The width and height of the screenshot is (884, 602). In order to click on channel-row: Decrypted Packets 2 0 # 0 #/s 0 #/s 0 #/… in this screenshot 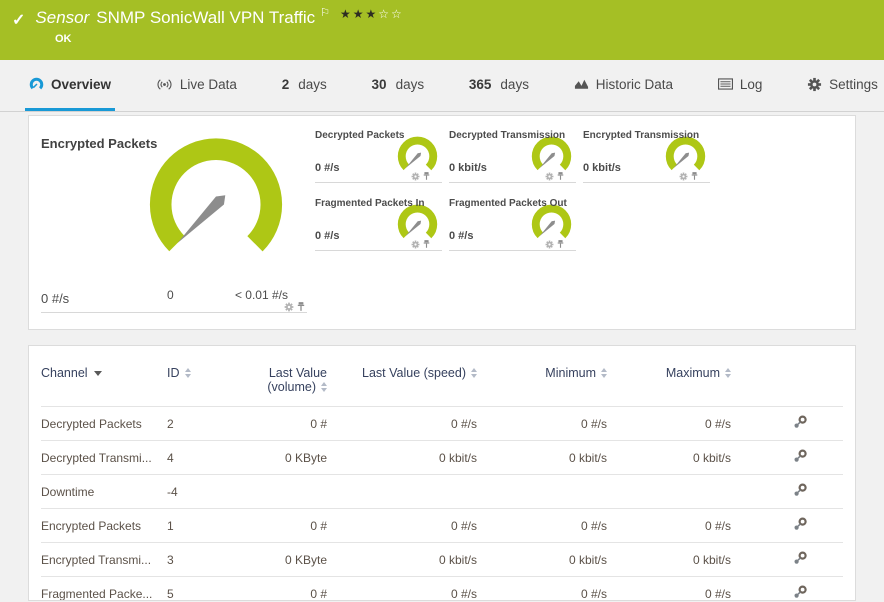, I will do `click(442, 423)`.